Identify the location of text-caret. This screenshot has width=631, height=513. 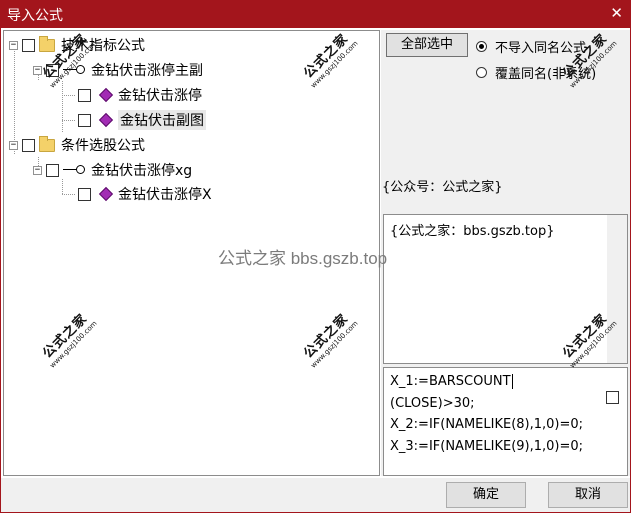
(512, 381).